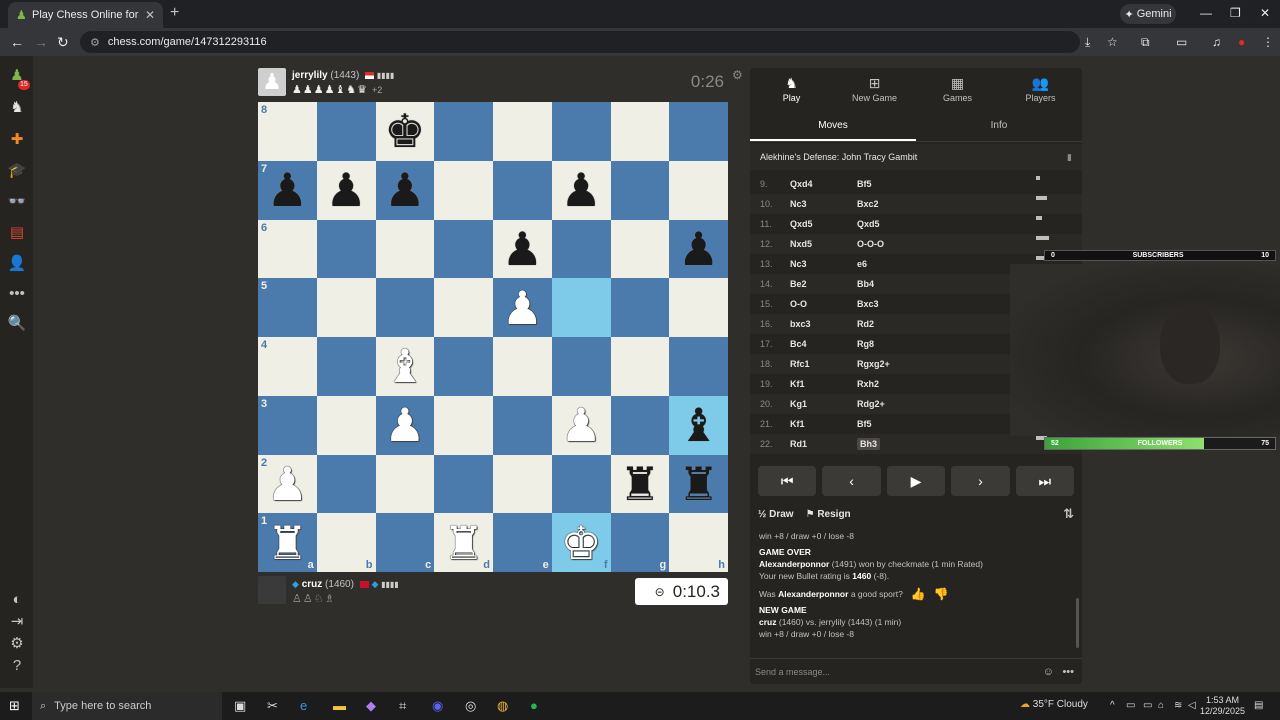 The width and height of the screenshot is (1280, 720). Describe the element at coordinates (916, 481) in the screenshot. I see `play-moves-button: ▶` at that location.